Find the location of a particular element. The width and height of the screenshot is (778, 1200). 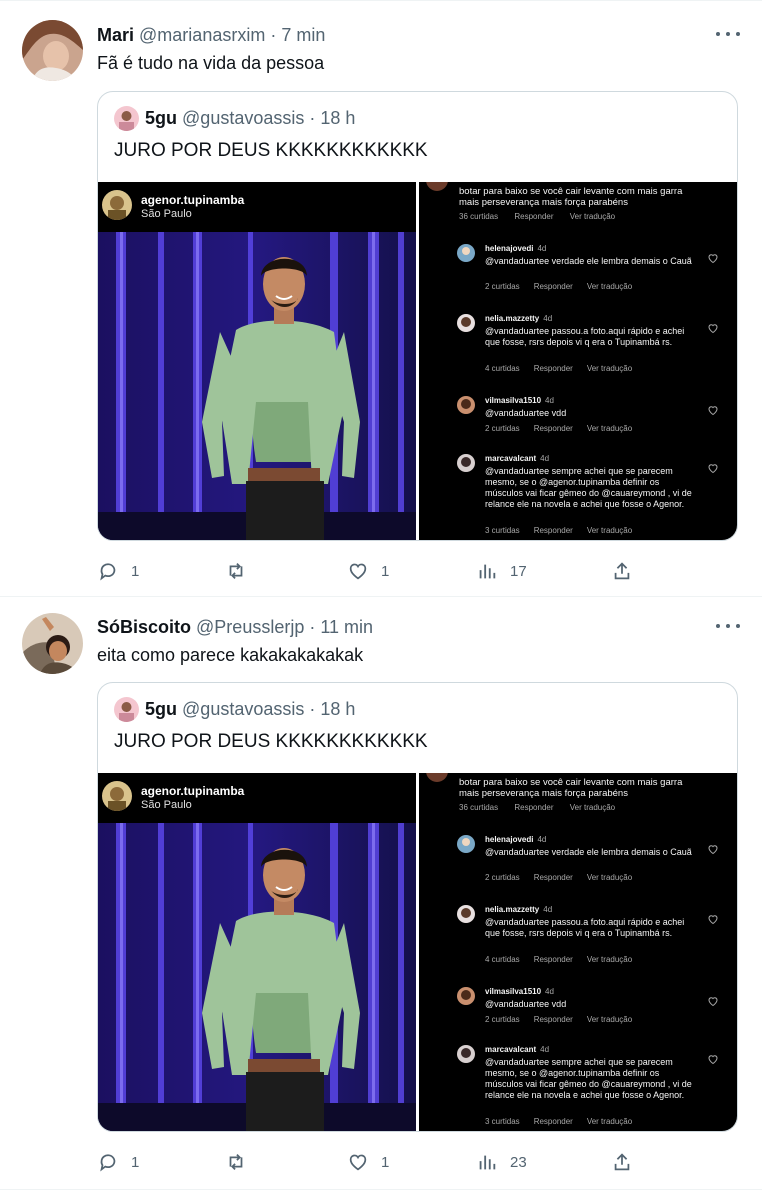

ig-post-header: agenor.tupinamba São Paulo is located at coordinates (257, 207).